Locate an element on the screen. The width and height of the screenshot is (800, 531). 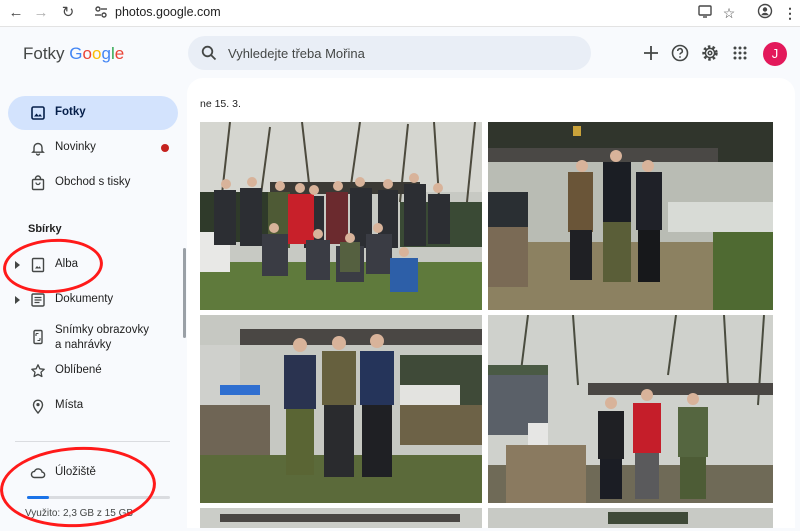
bell-icon is located at coordinates (38, 149).